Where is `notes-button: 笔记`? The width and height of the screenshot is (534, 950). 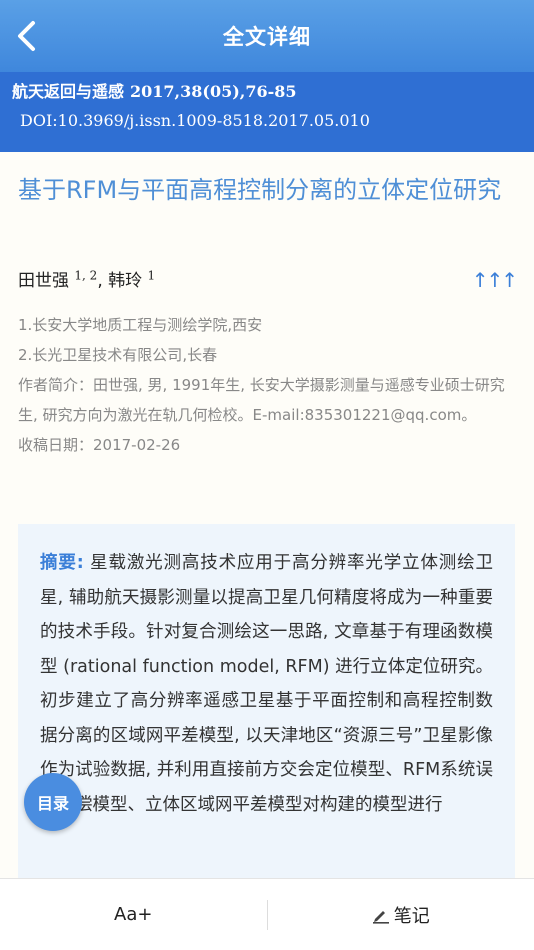 notes-button: 笔记 is located at coordinates (401, 915).